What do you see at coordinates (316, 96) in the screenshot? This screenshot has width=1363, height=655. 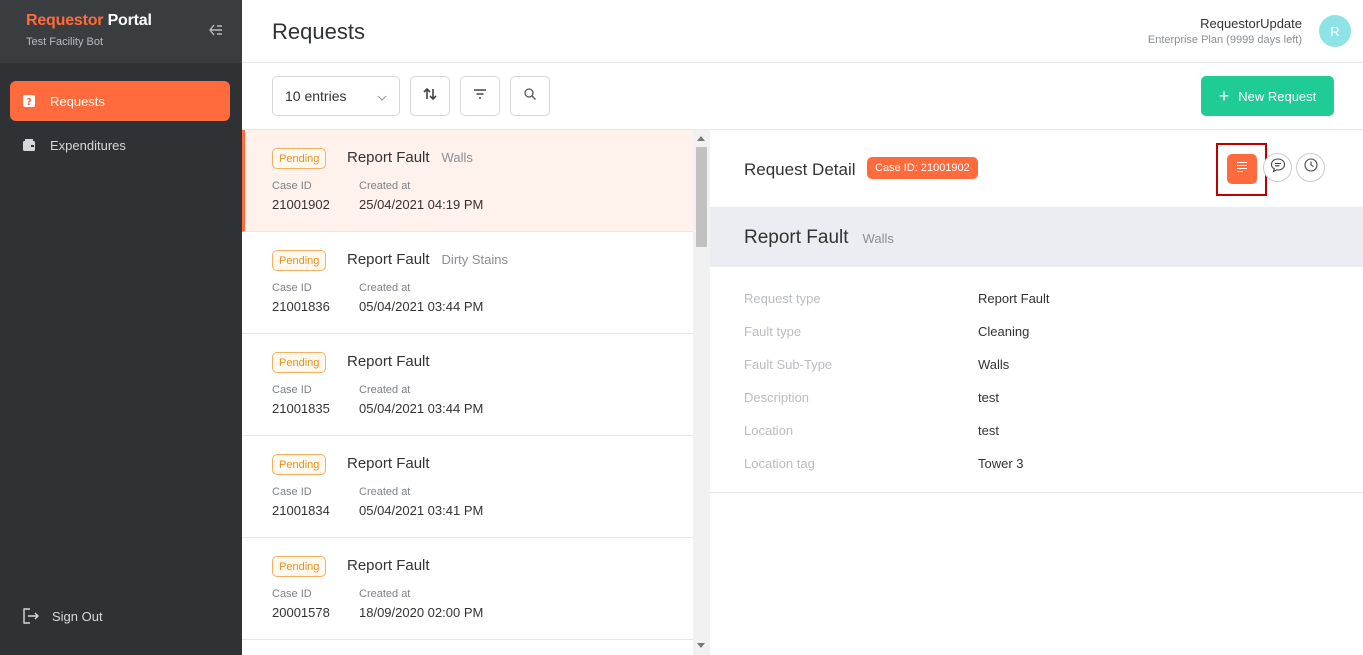 I see `entries-select-value: 10 entries` at bounding box center [316, 96].